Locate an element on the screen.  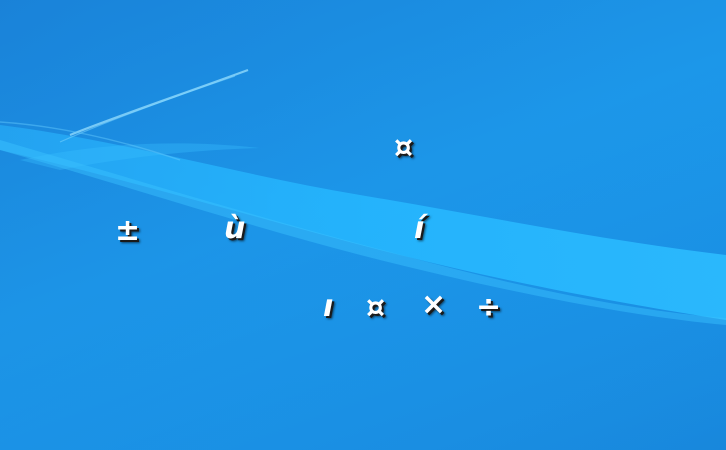
desktop-icon-4: í is located at coordinates (419, 229).